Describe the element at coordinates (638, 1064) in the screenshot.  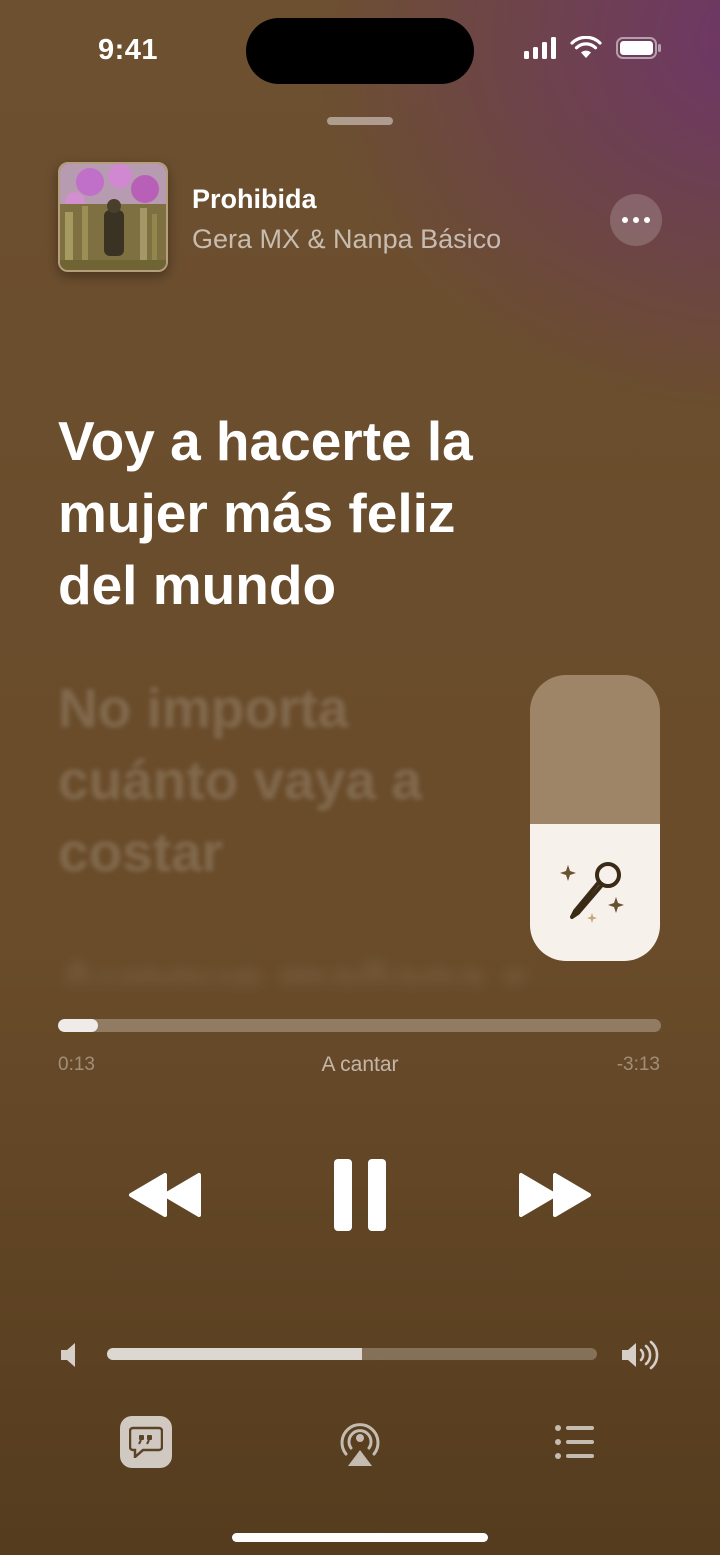
I see `remaining-time: -3:13` at that location.